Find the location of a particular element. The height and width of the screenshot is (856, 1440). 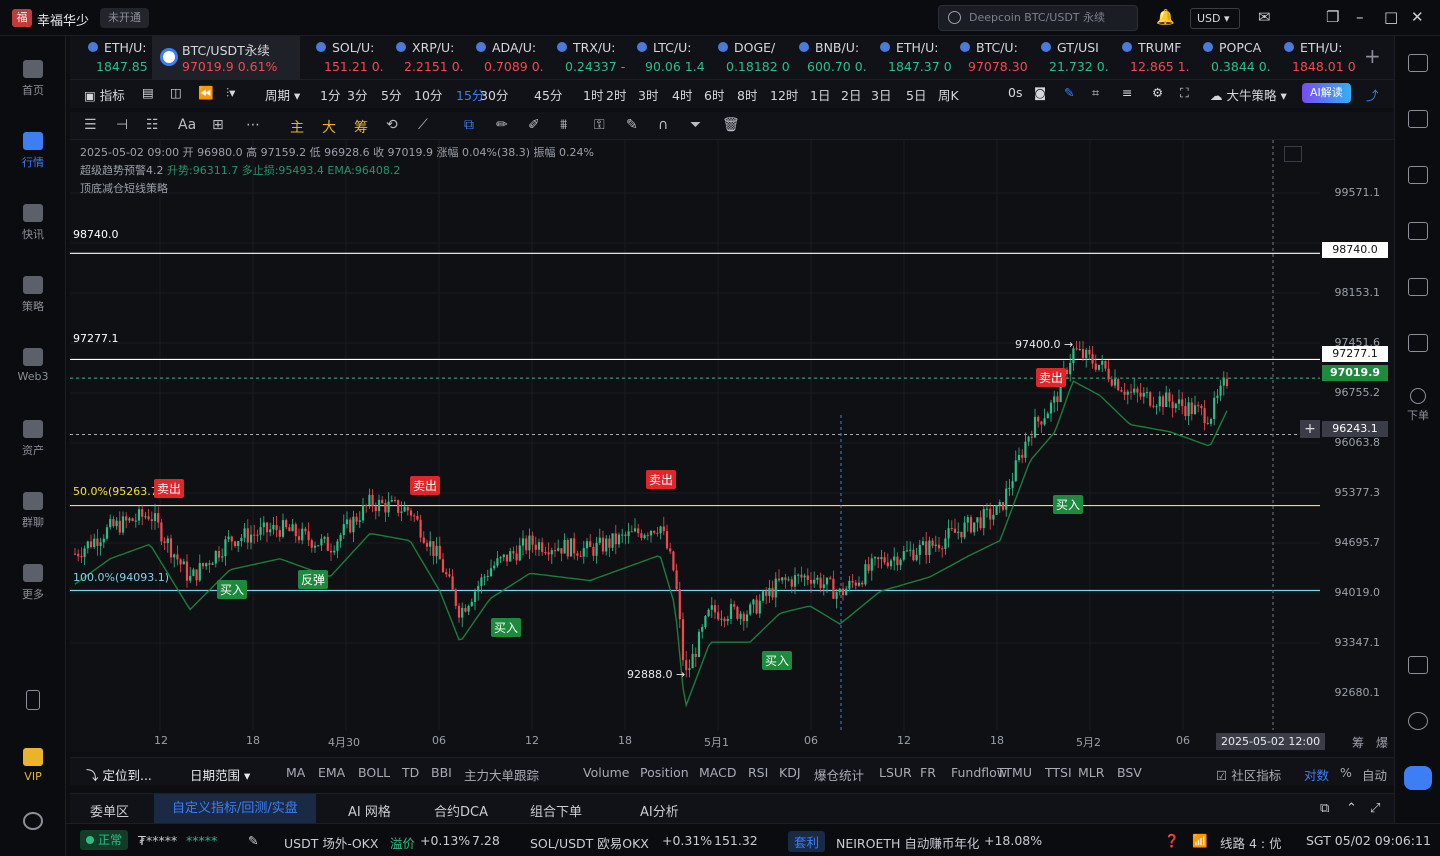

camera-icon: ◙ is located at coordinates (1040, 92).